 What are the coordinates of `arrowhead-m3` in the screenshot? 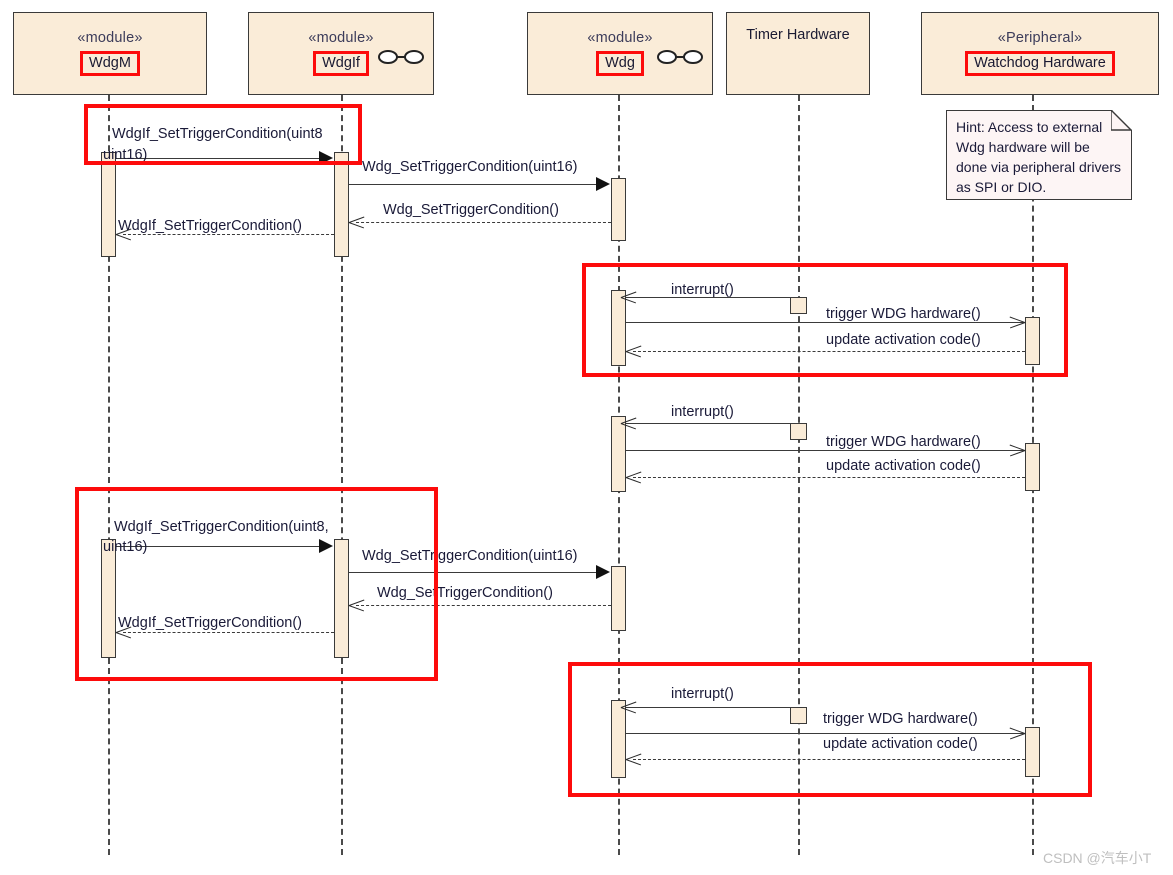 It's located at (356, 222).